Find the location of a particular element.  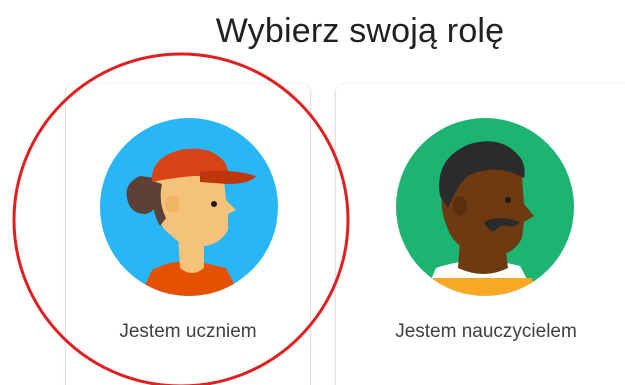

page-title: Wybierz swoją rolę is located at coordinates (360, 31).